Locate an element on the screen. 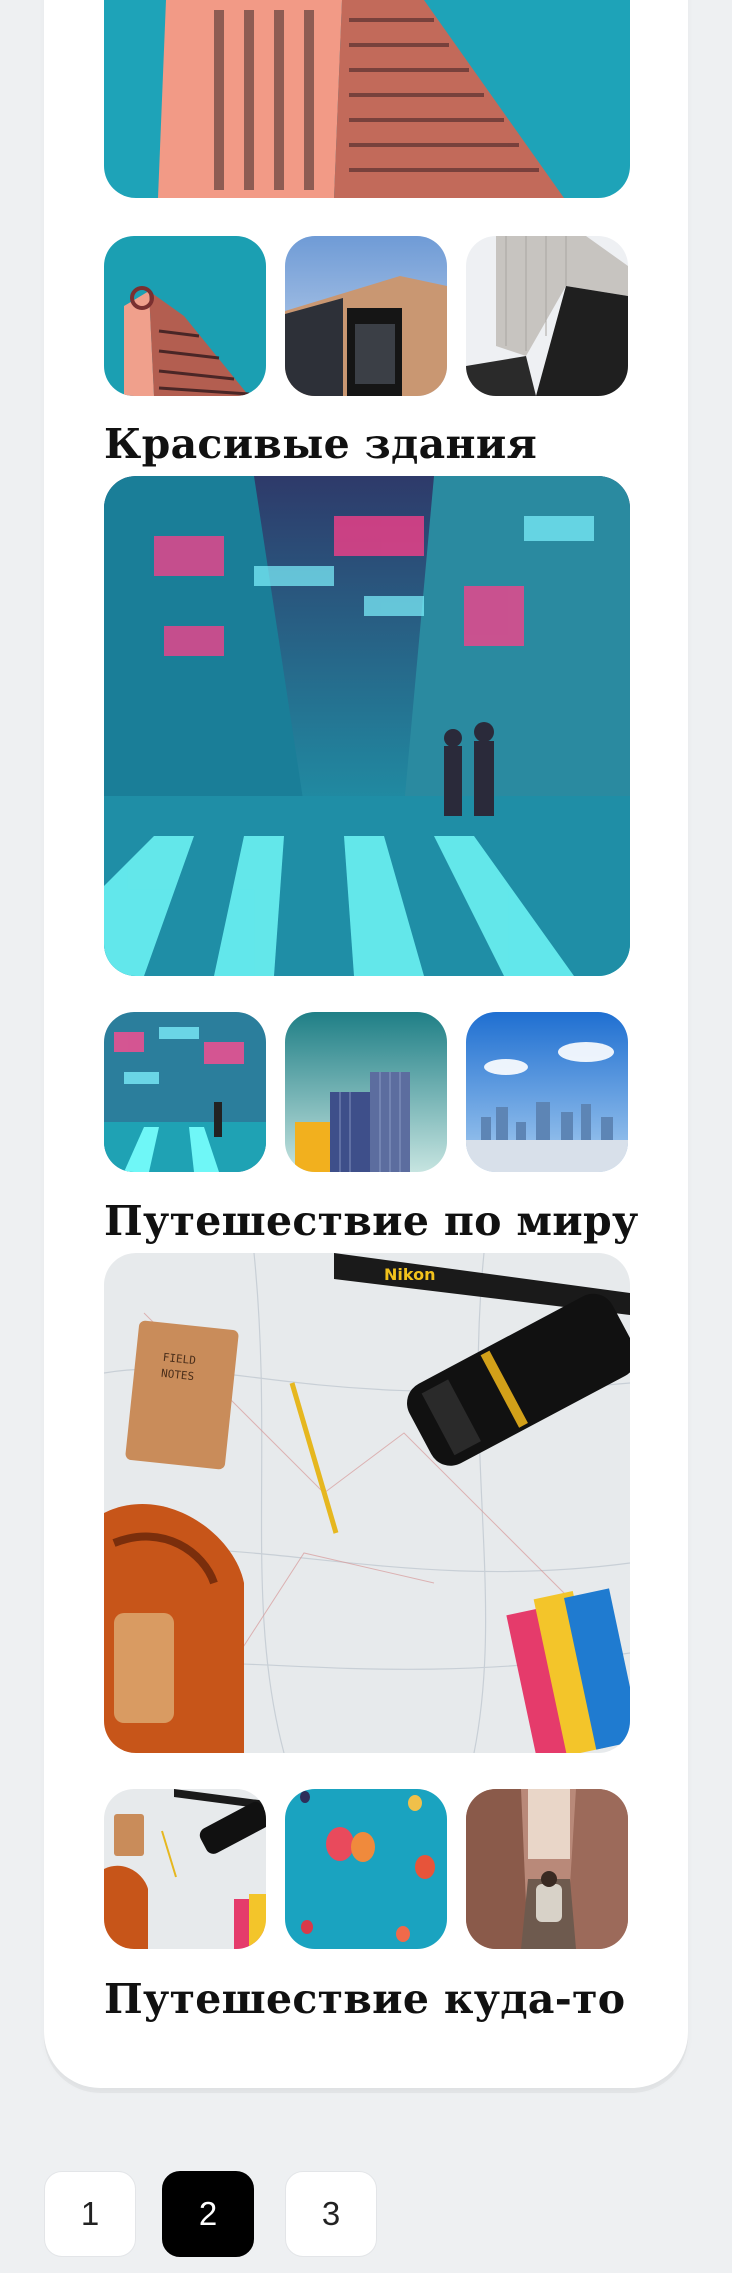 The width and height of the screenshot is (732, 2273). map-camera-flatlay-photo is located at coordinates (185, 1869).